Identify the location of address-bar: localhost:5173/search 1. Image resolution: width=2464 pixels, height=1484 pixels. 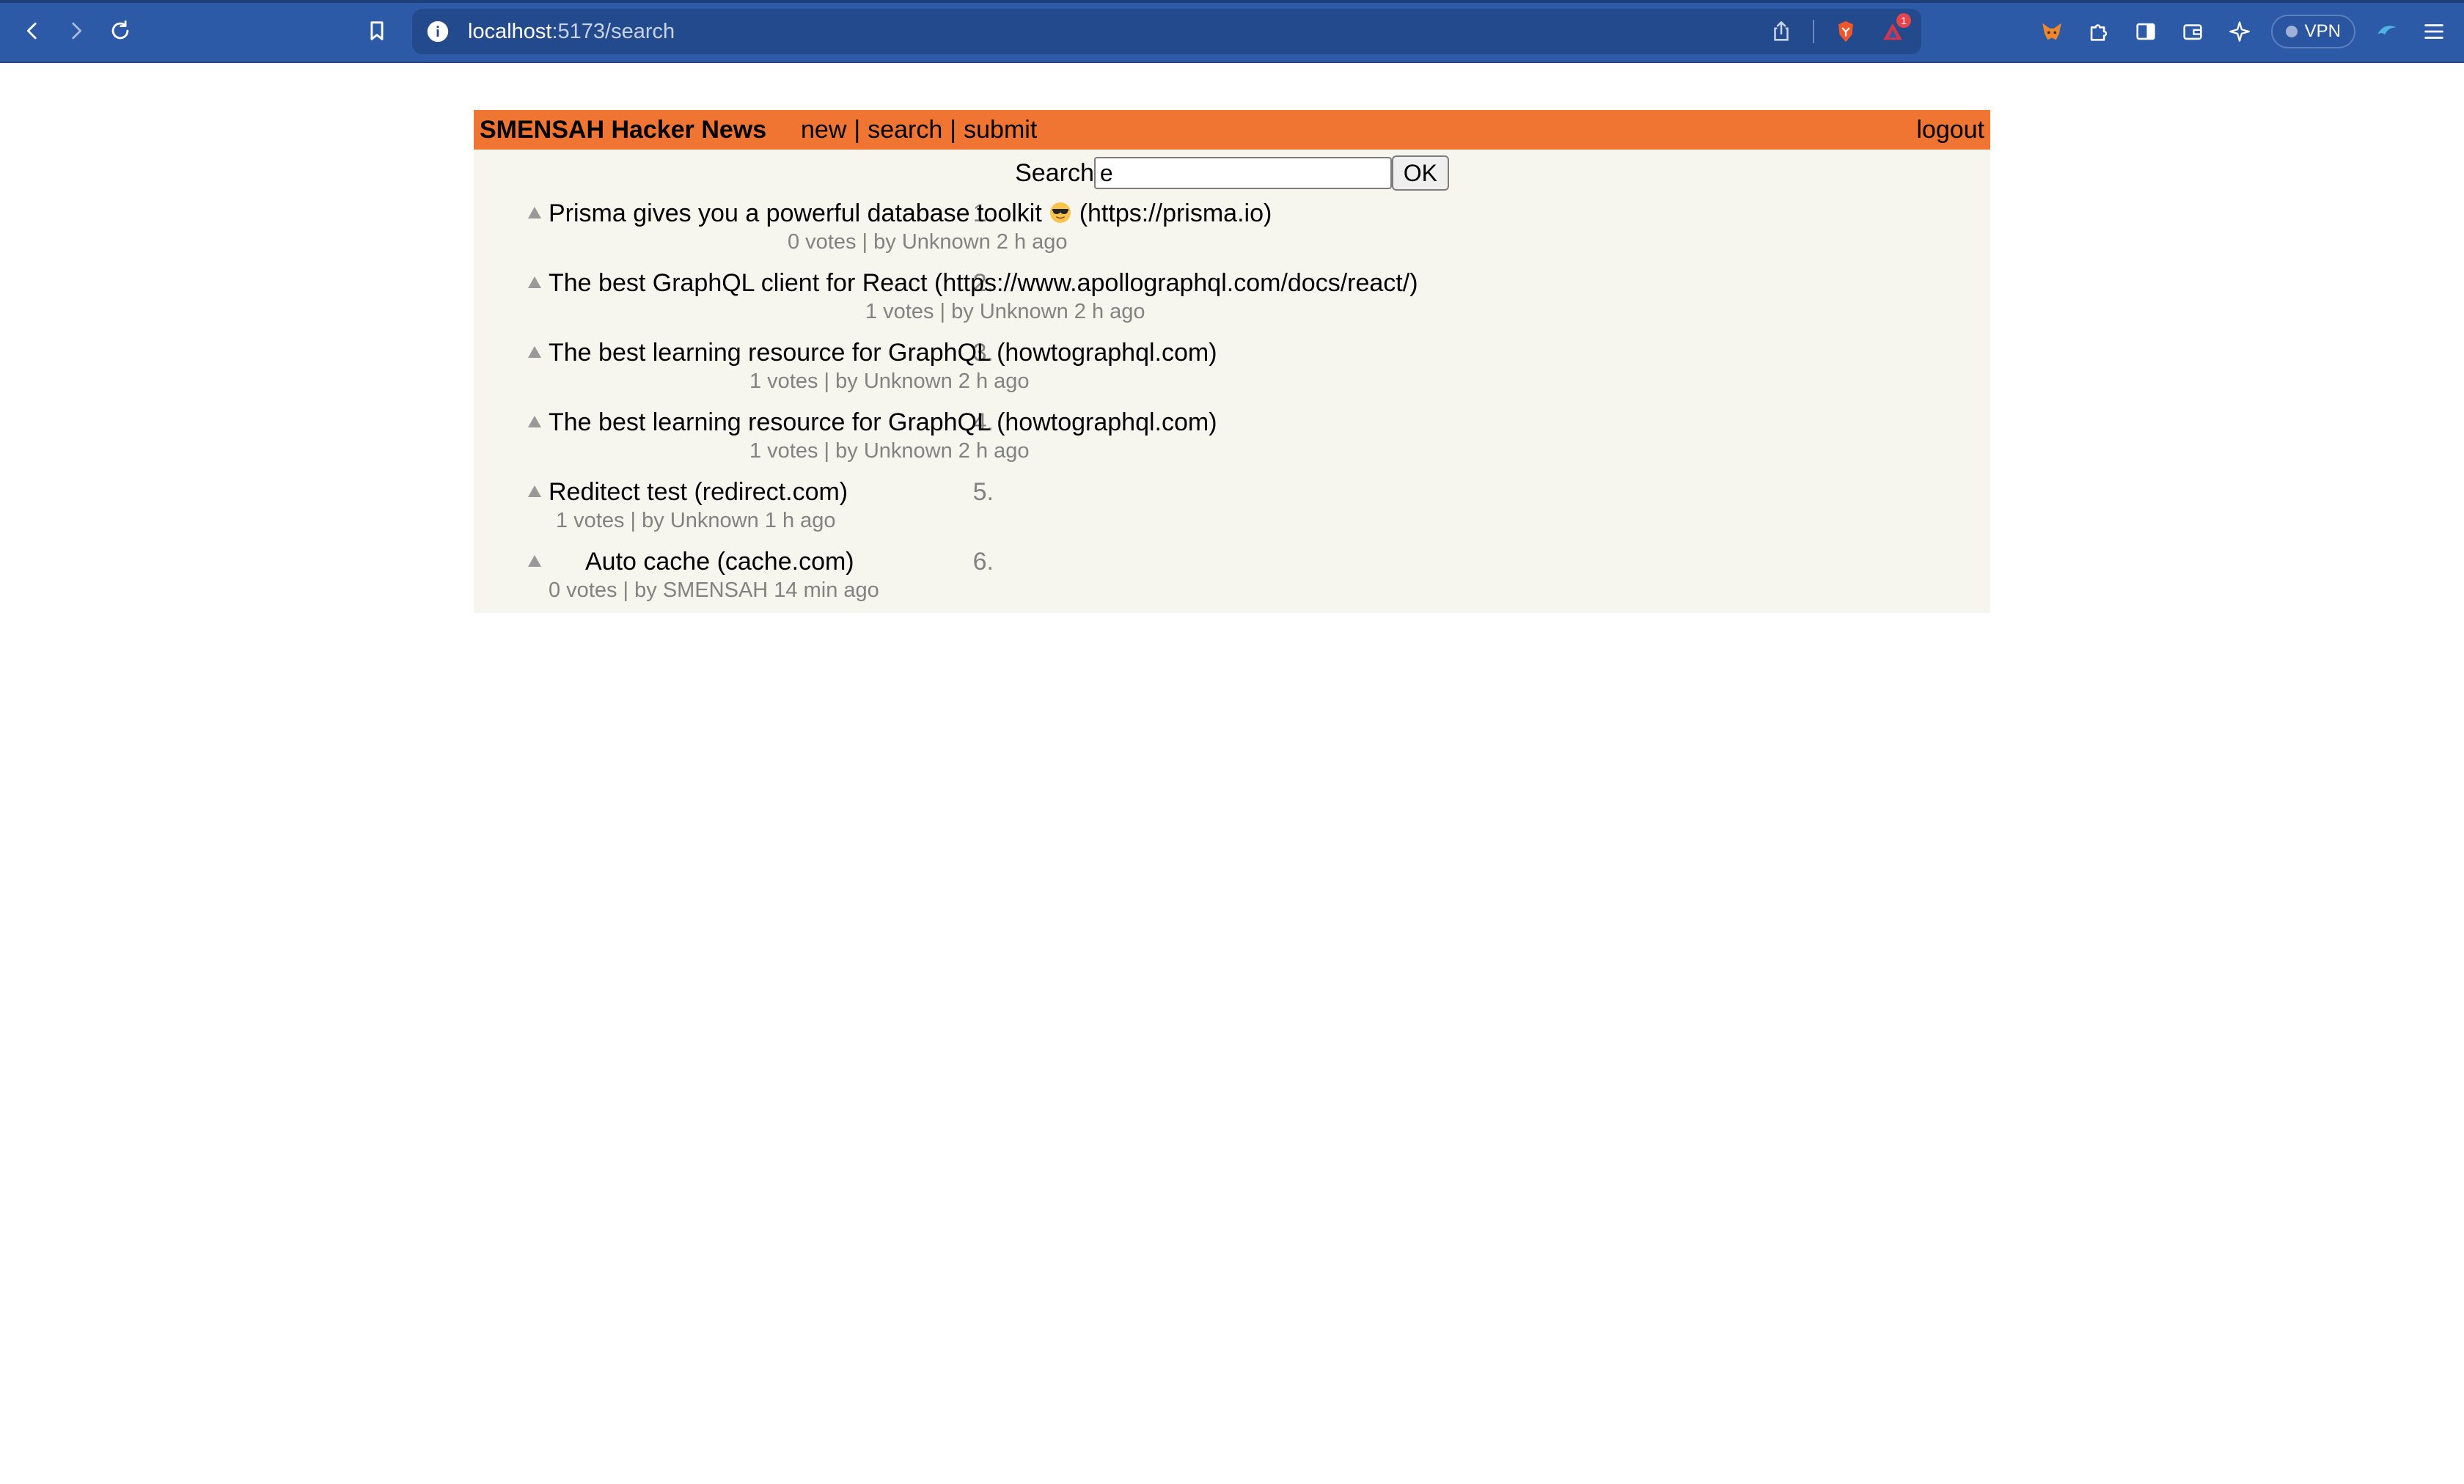
(1166, 31).